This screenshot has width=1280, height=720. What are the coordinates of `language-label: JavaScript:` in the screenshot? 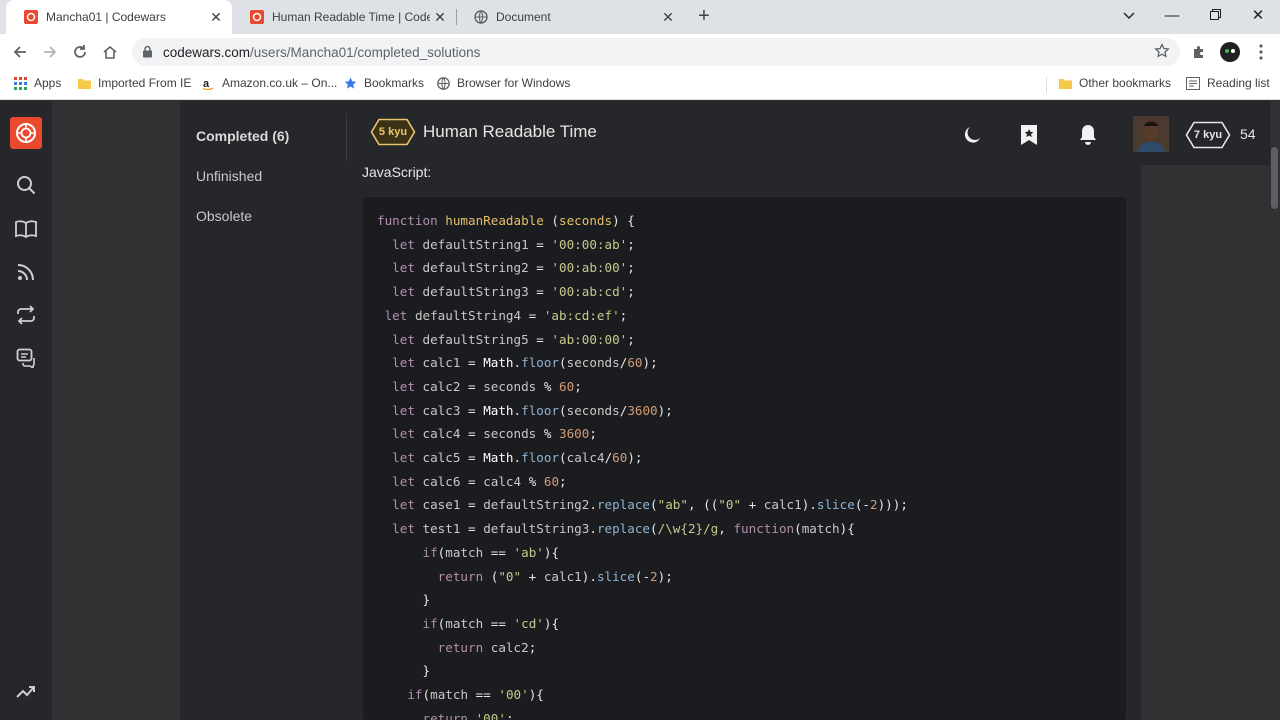 It's located at (397, 172).